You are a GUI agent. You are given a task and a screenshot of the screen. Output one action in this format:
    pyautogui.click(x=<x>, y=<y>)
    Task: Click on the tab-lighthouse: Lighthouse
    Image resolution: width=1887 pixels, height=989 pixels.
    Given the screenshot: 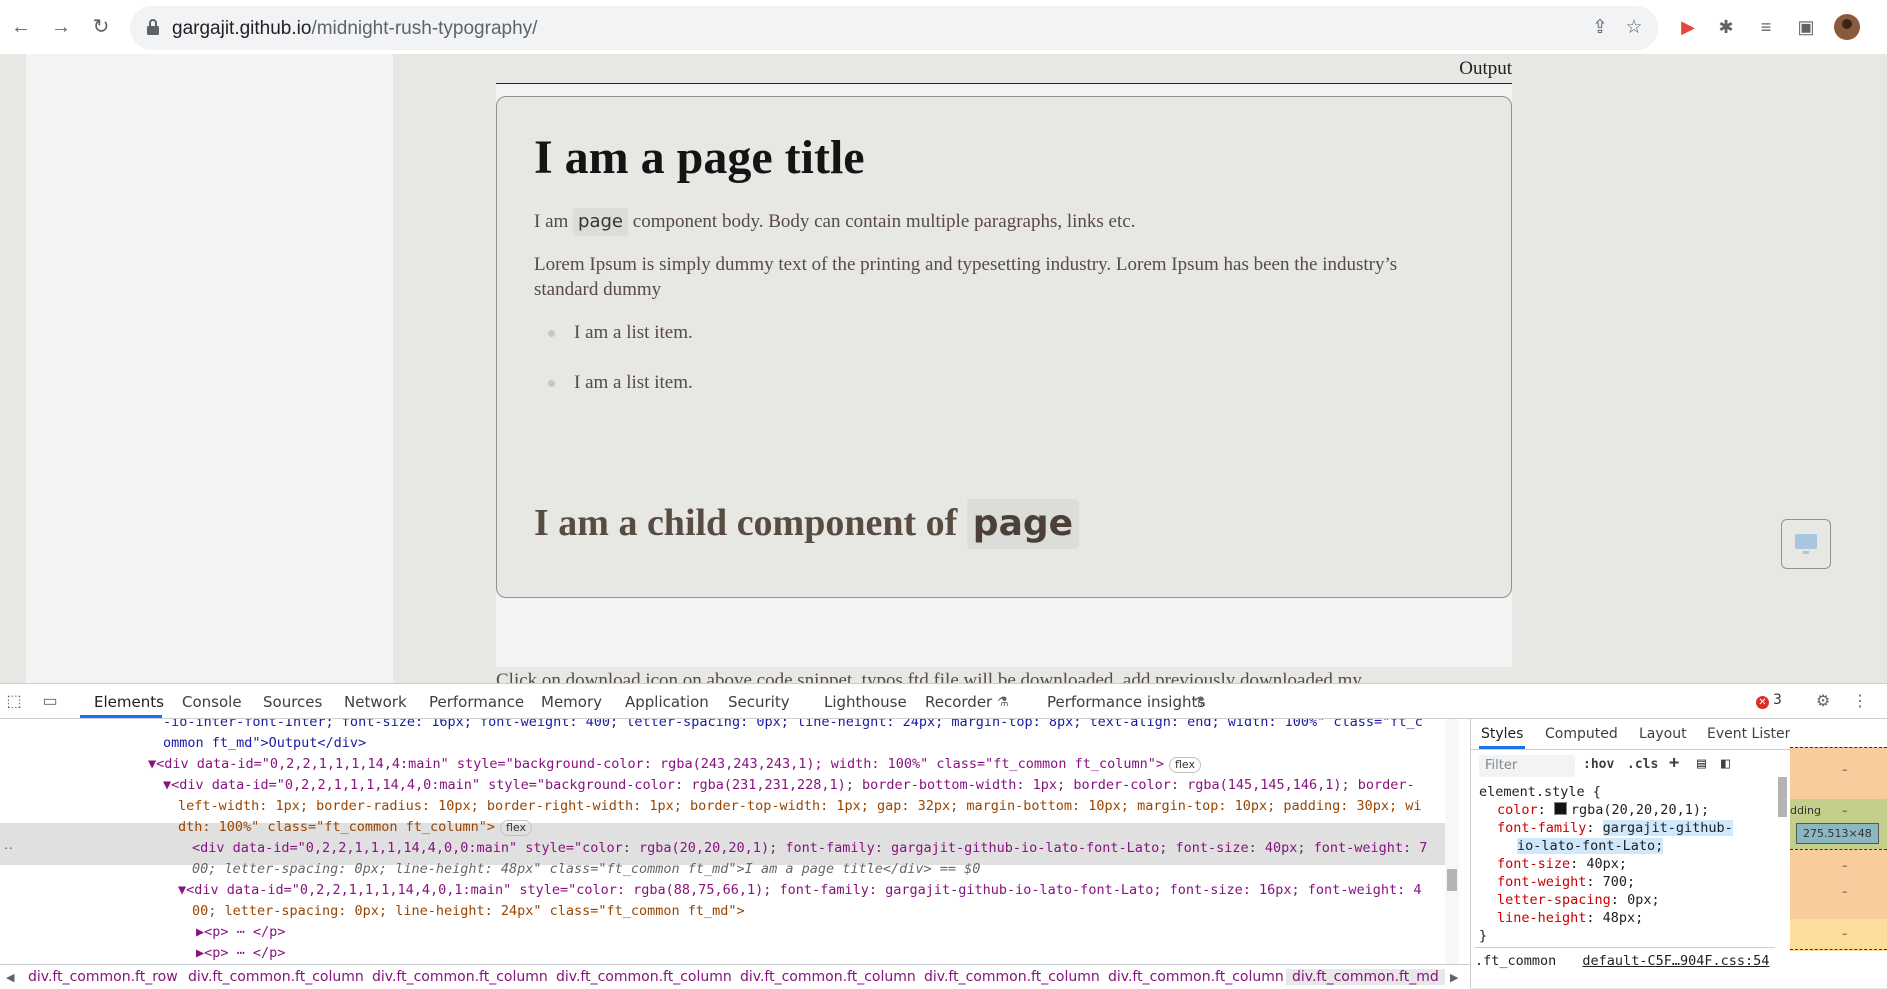 What is the action you would take?
    pyautogui.click(x=865, y=702)
    